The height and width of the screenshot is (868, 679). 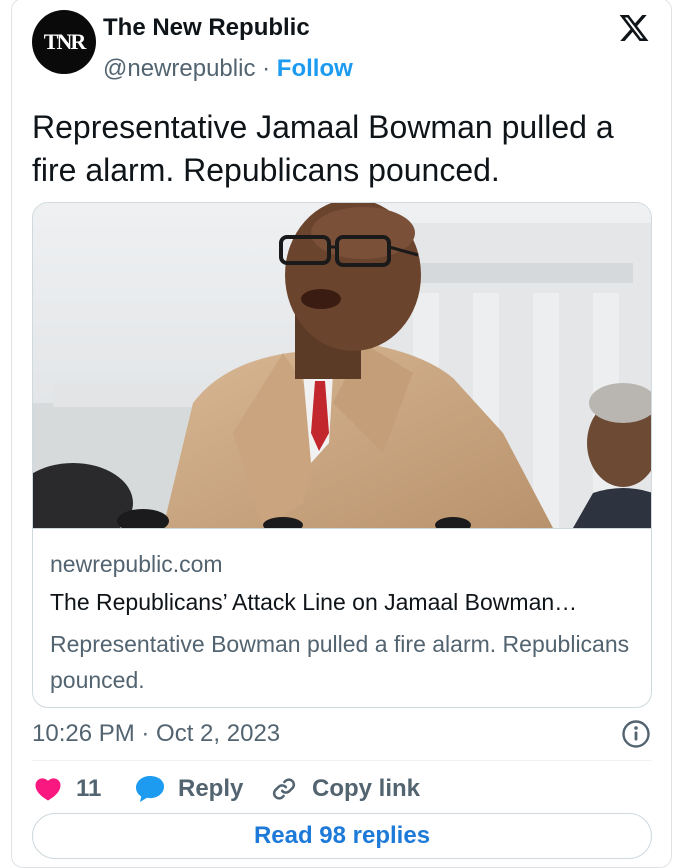 What do you see at coordinates (634, 28) in the screenshot?
I see `x-logo-icon` at bounding box center [634, 28].